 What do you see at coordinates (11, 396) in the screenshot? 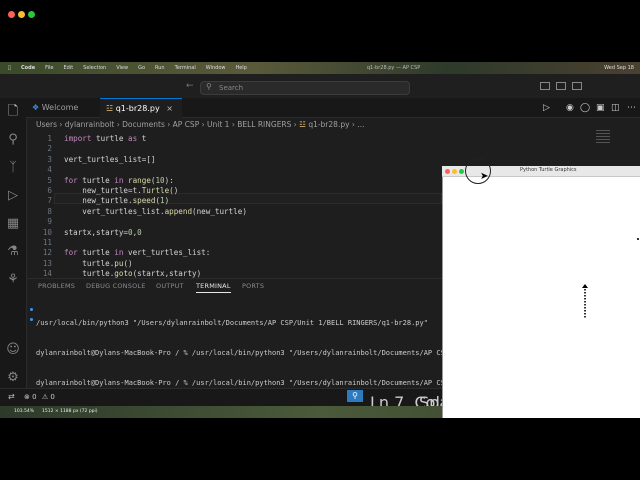
I see `remote-icon: ⇄` at bounding box center [11, 396].